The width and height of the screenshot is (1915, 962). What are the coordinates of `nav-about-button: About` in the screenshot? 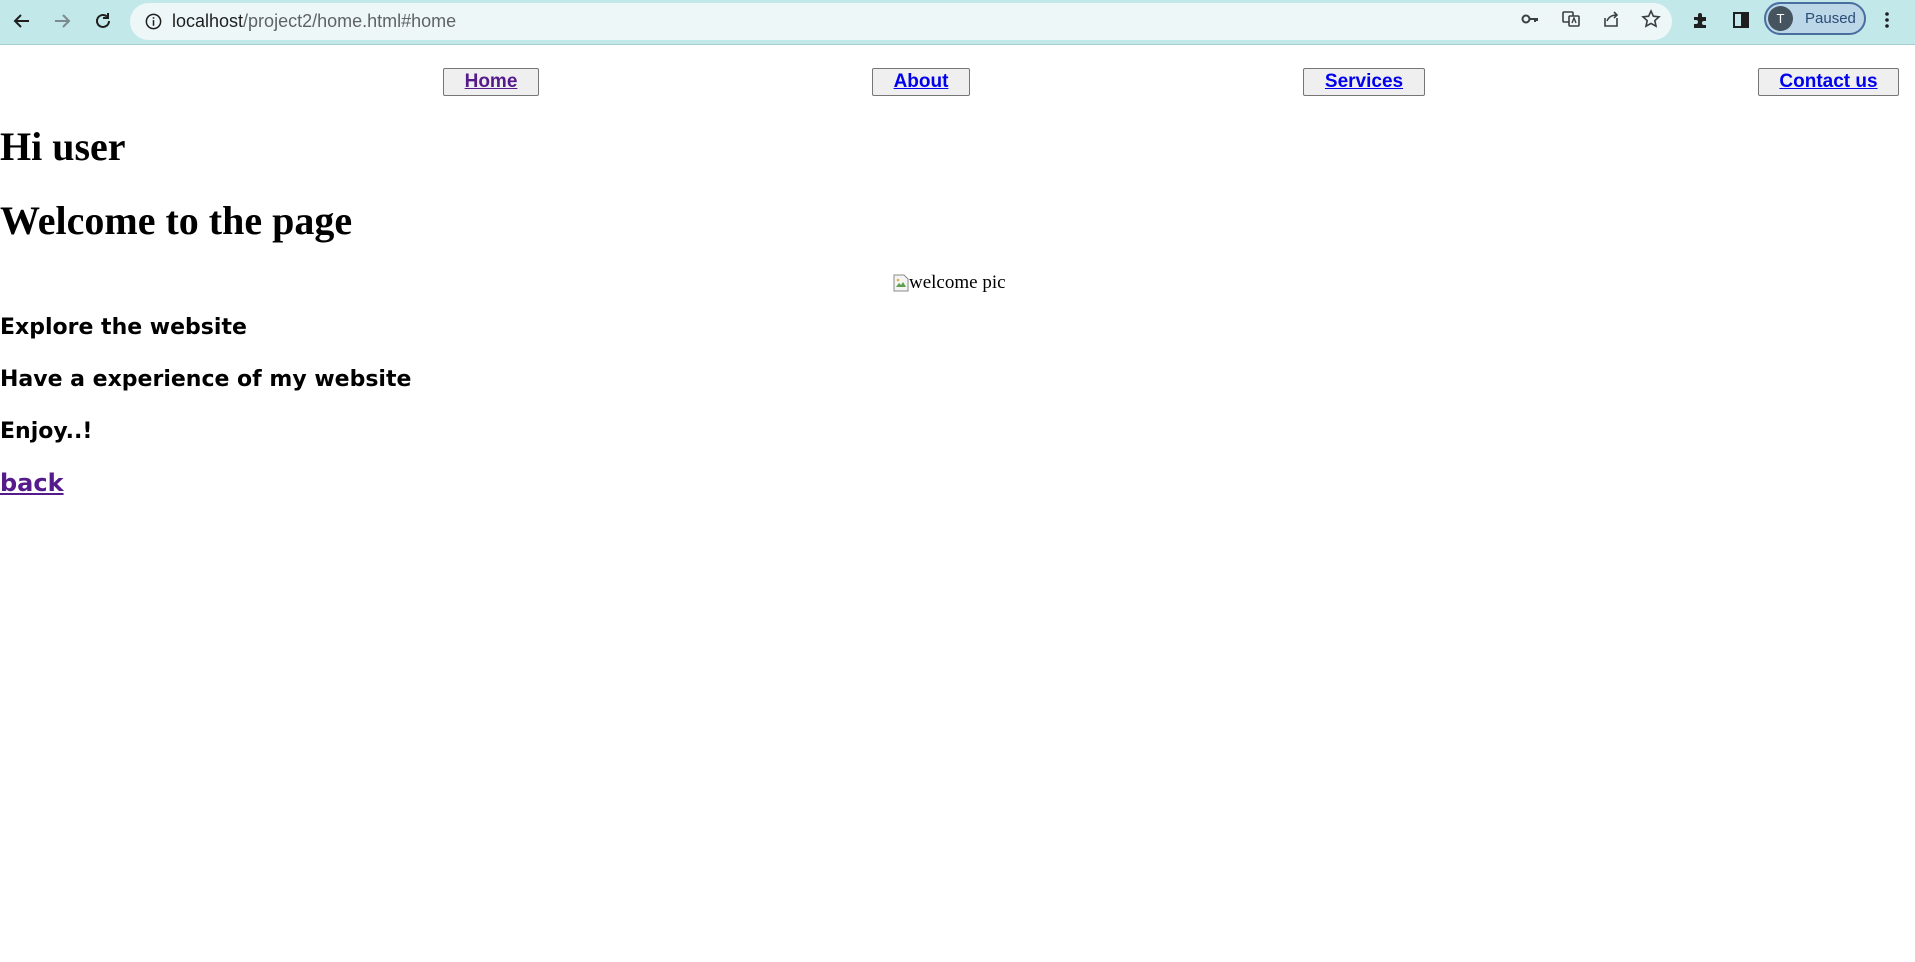 It's located at (921, 82).